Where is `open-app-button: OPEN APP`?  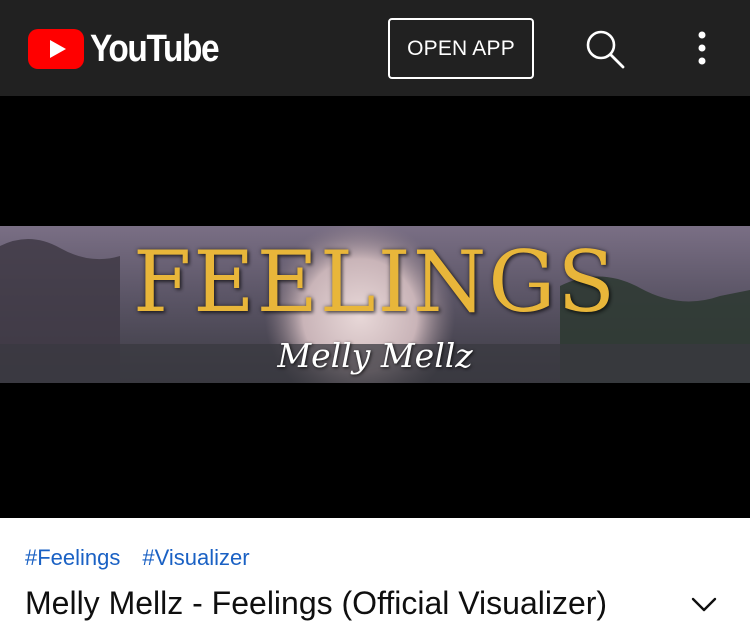
open-app-button: OPEN APP is located at coordinates (461, 48).